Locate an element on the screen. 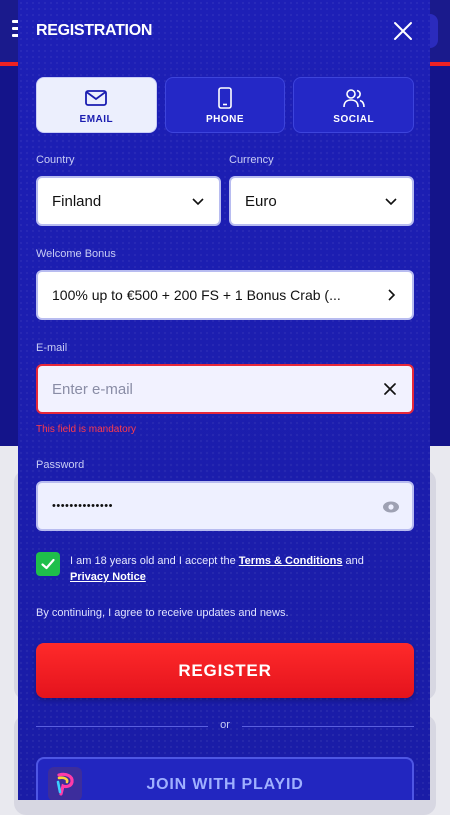 The width and height of the screenshot is (450, 815). country-value: Finland is located at coordinates (77, 201).